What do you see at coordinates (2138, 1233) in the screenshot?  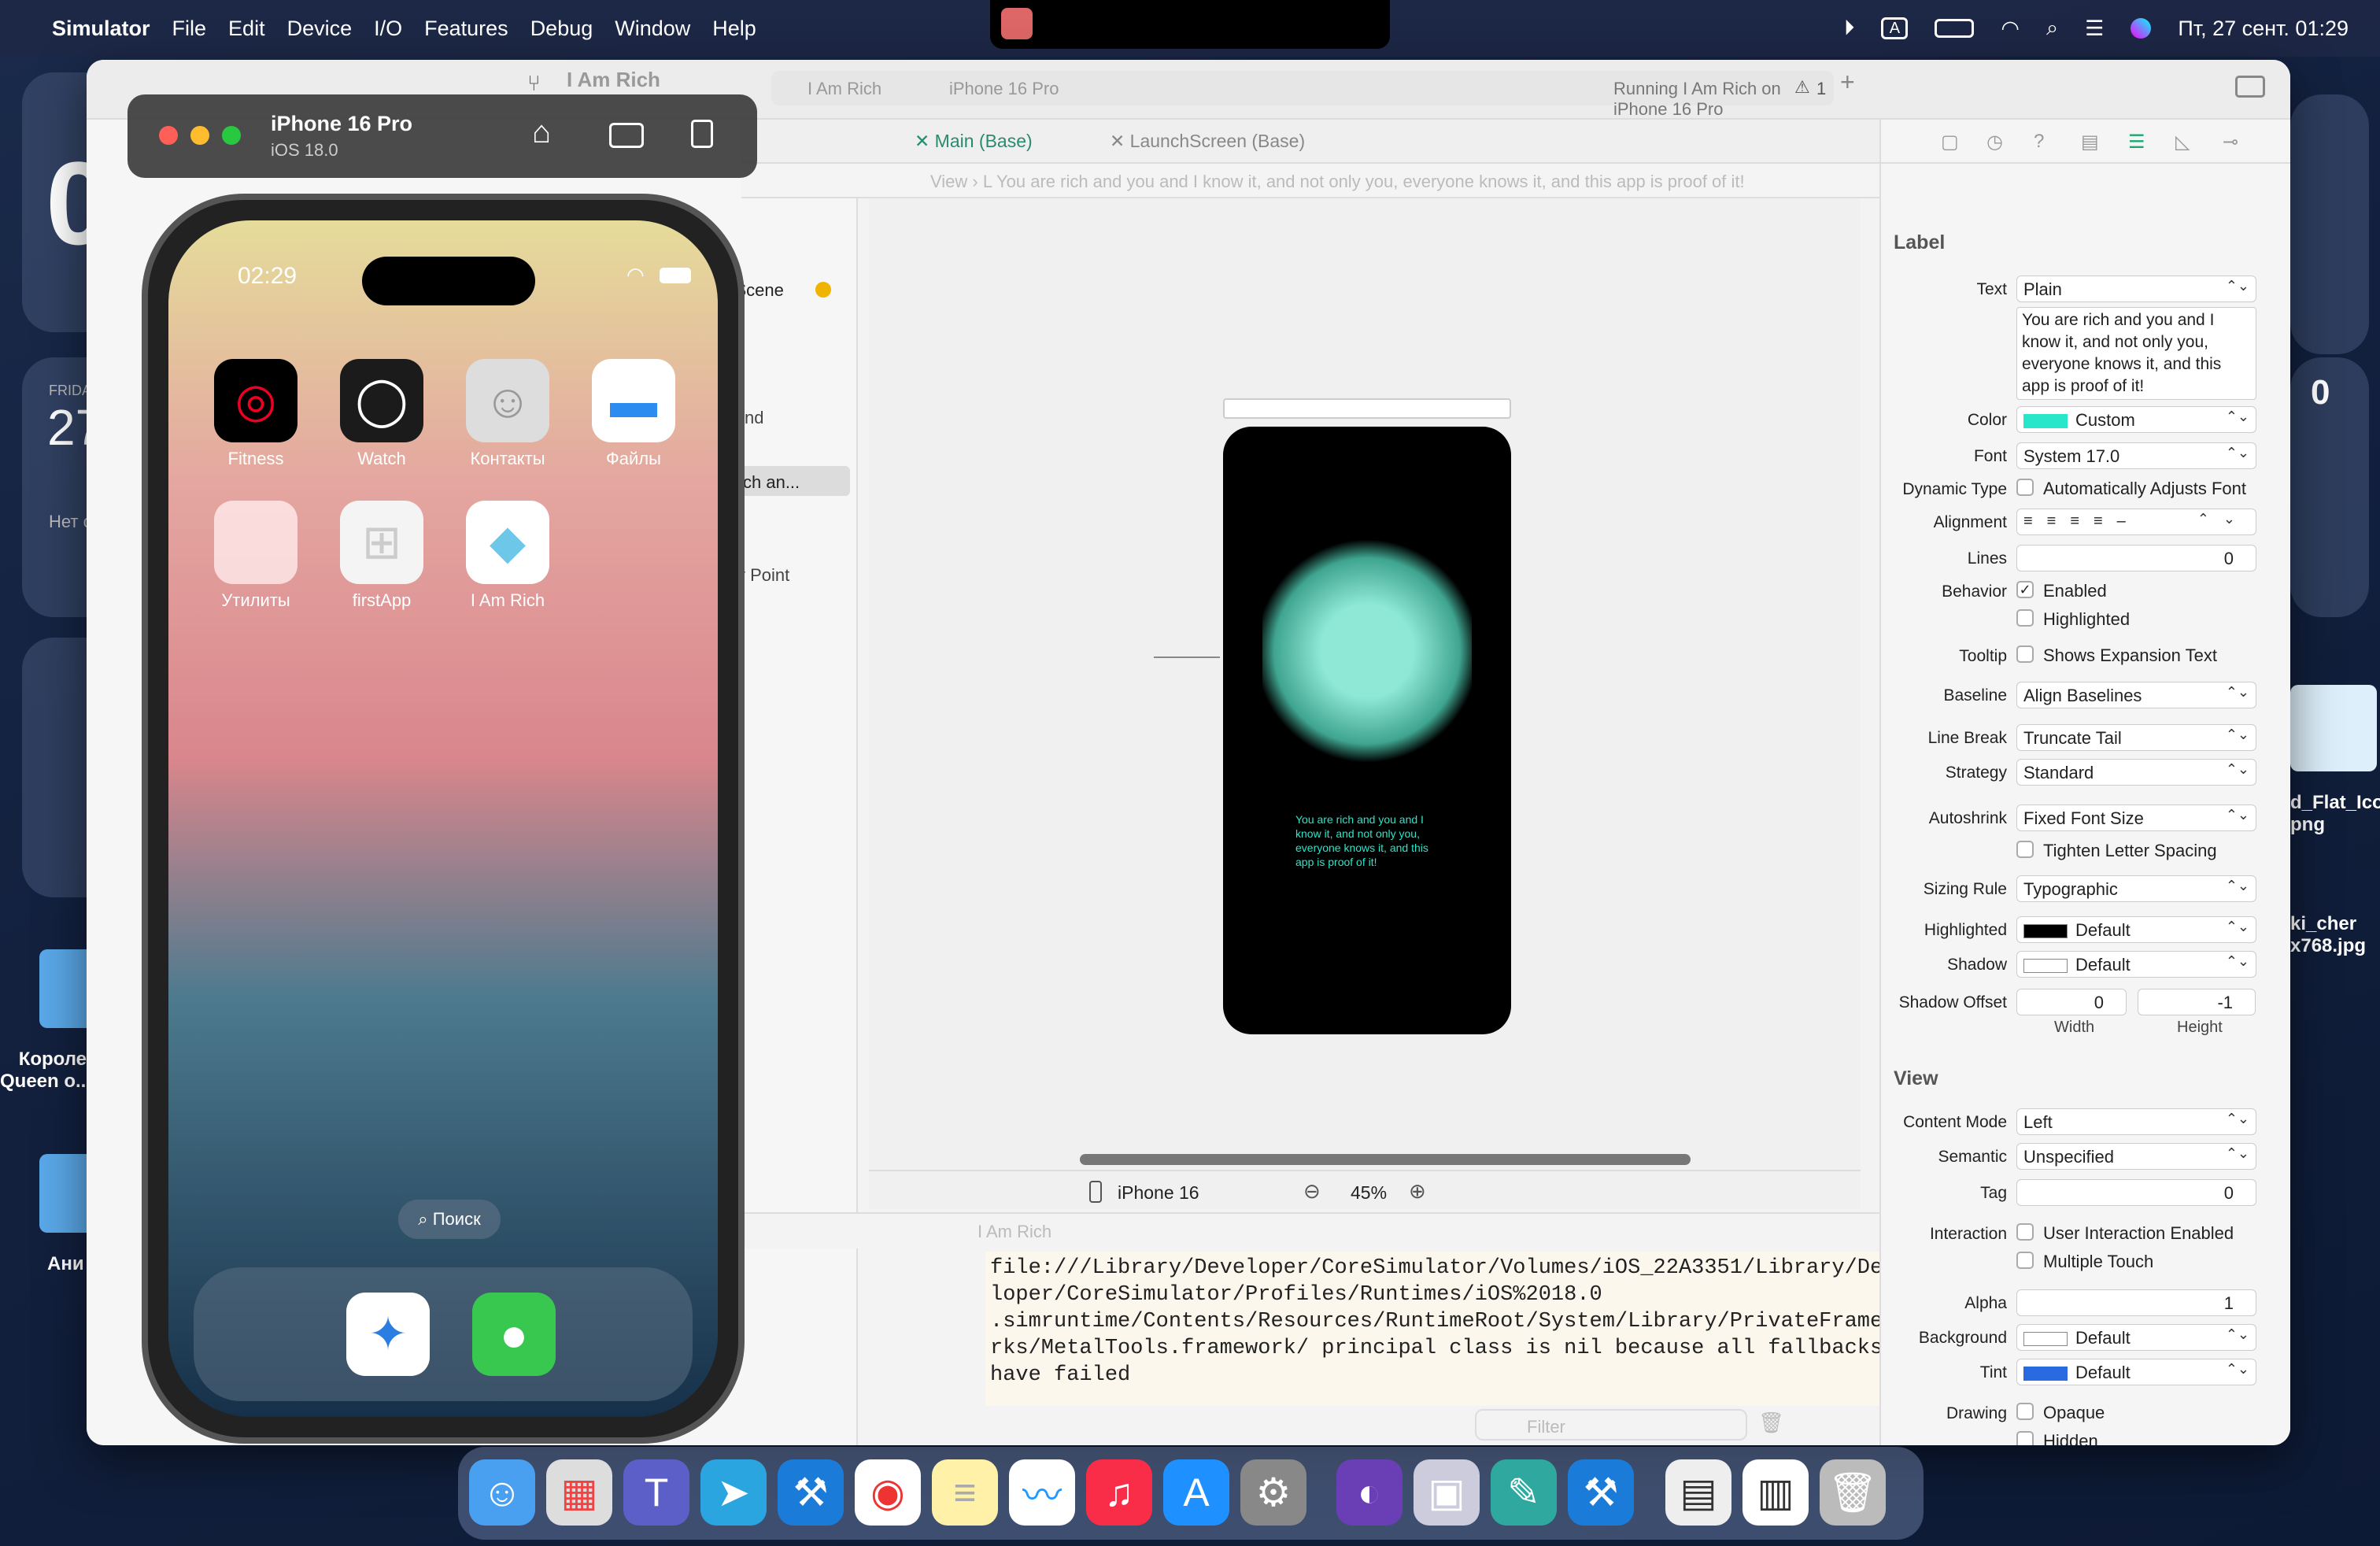 I see `user-interaction-label: User Interaction Enabled` at bounding box center [2138, 1233].